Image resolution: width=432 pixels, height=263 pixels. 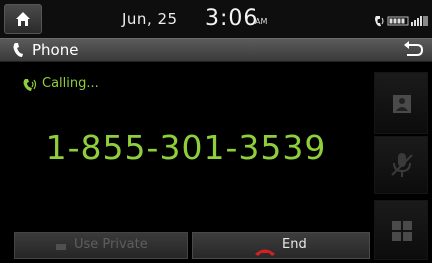 I want to click on time-text: 3:06, so click(x=232, y=18).